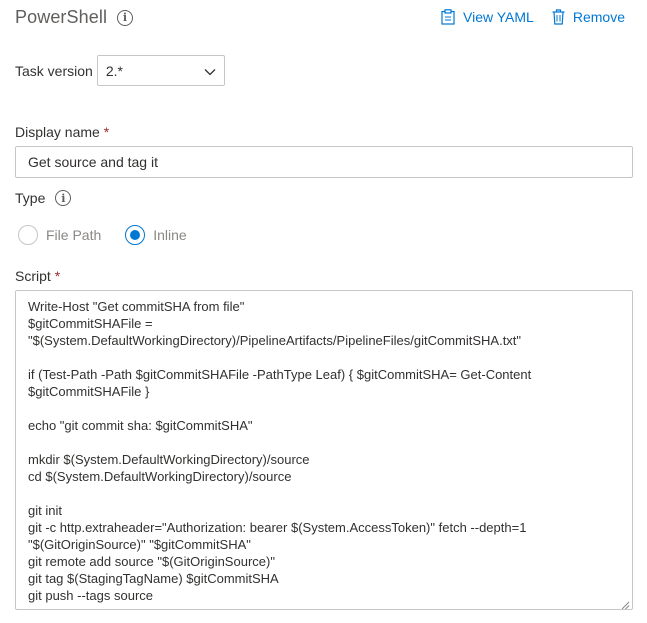  I want to click on page-title: PowerShell, so click(61, 17).